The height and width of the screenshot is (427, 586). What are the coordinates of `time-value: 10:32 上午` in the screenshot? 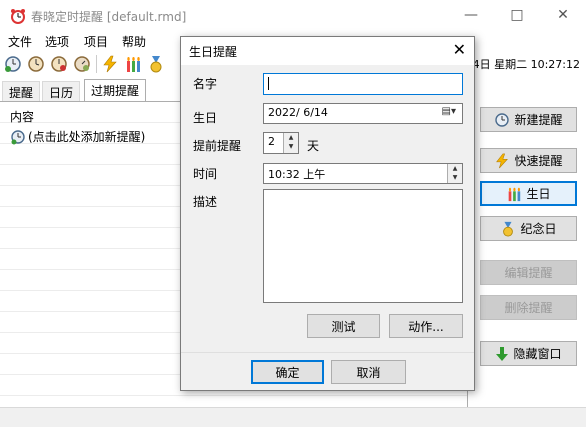 It's located at (297, 174).